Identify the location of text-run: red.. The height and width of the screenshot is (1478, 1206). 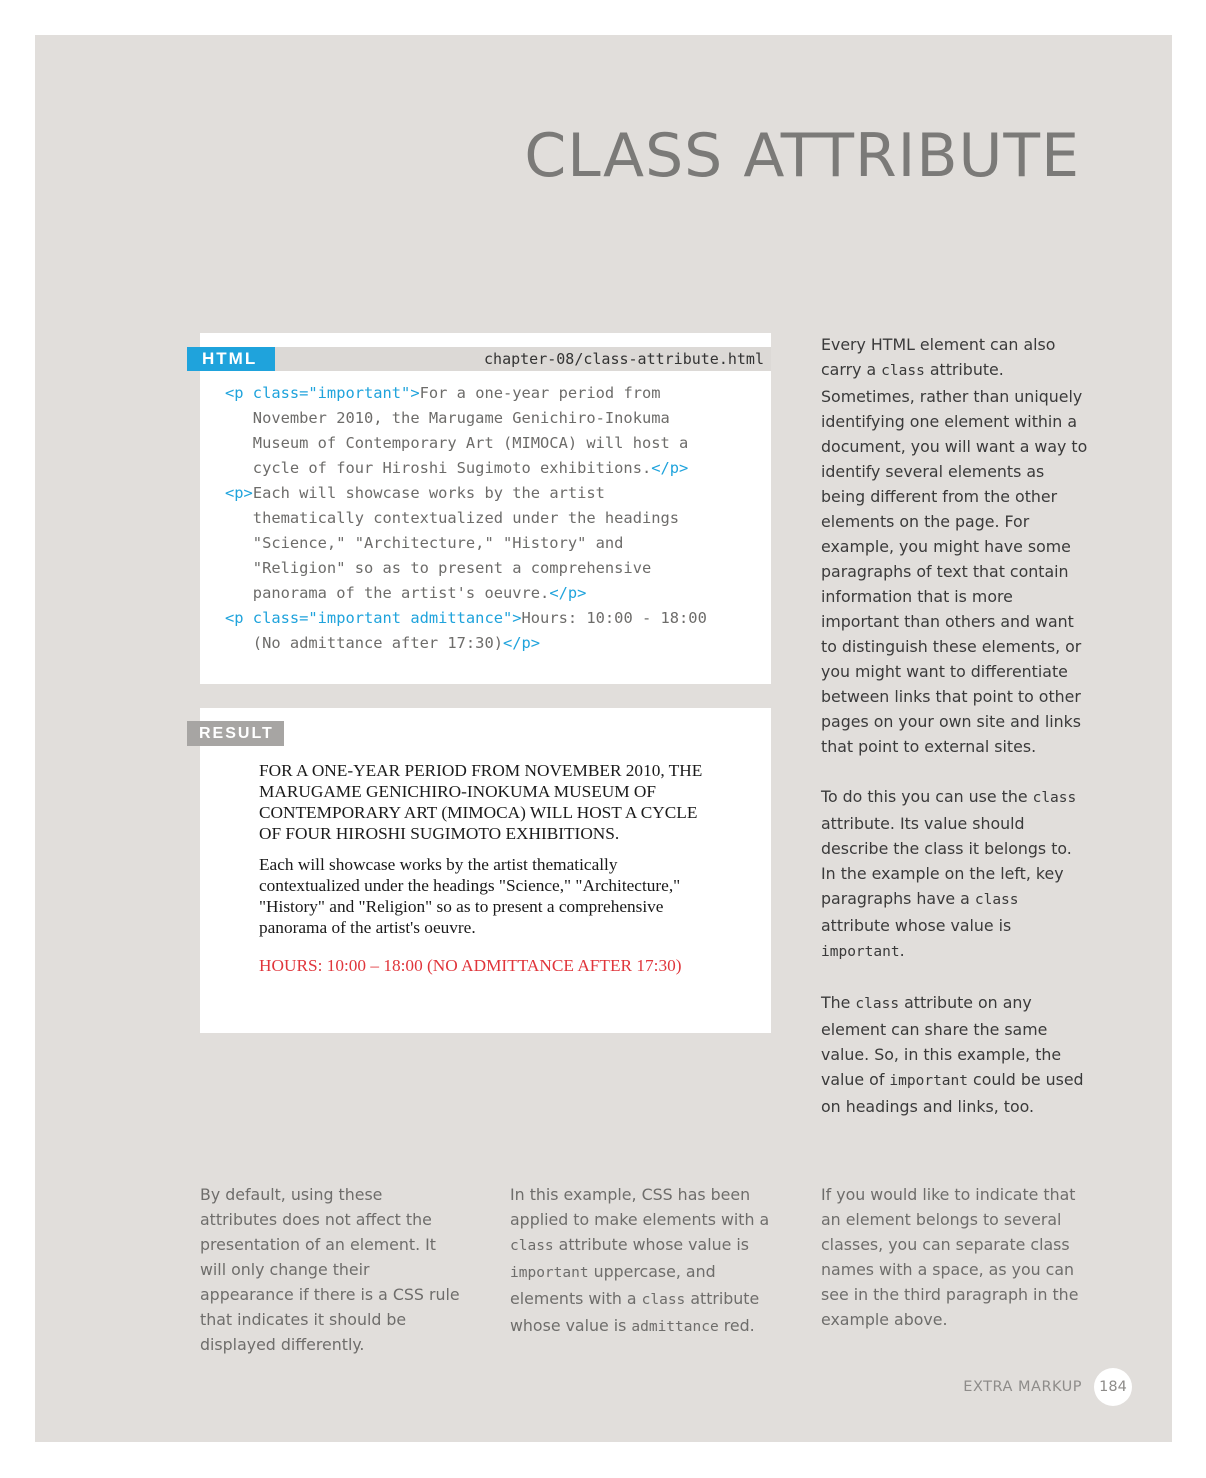
(736, 1325).